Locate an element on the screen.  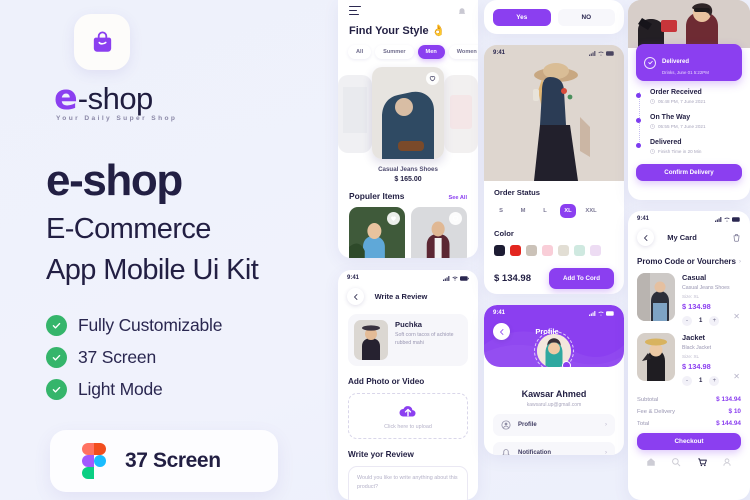
battery-icon is located at coordinates (610, 53).